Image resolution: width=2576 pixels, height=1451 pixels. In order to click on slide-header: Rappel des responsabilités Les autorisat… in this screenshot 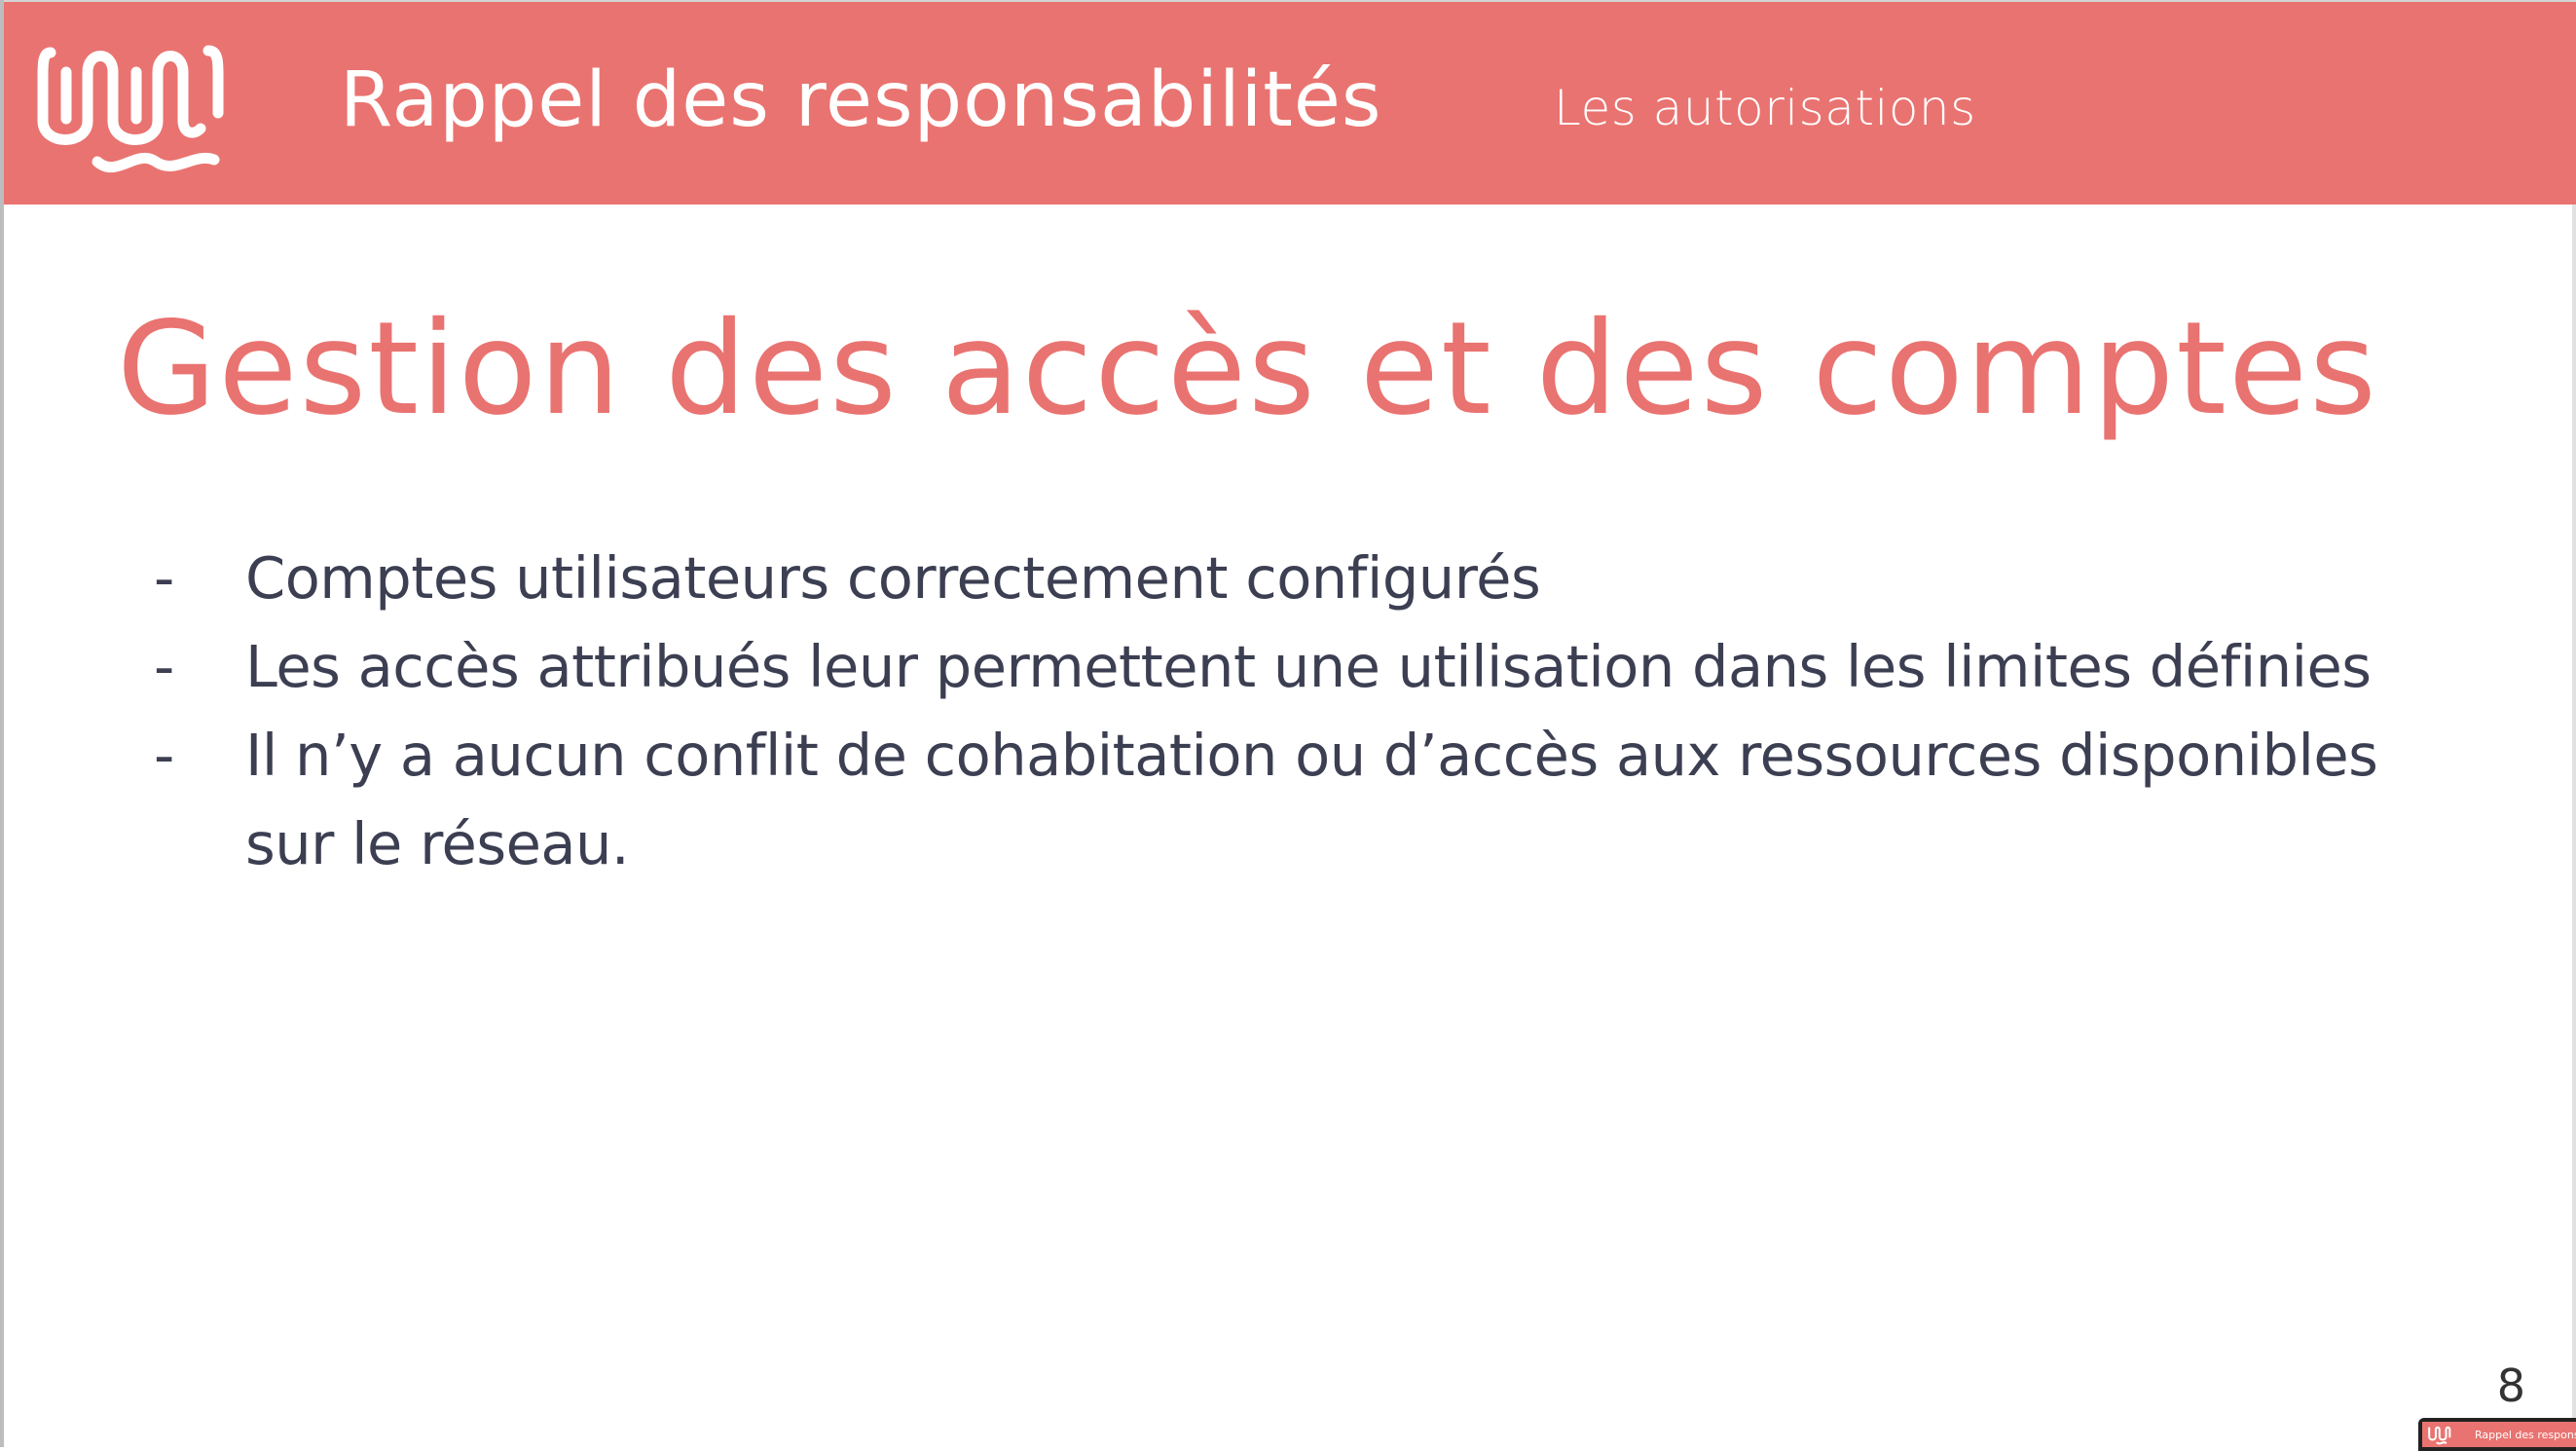, I will do `click(1290, 102)`.